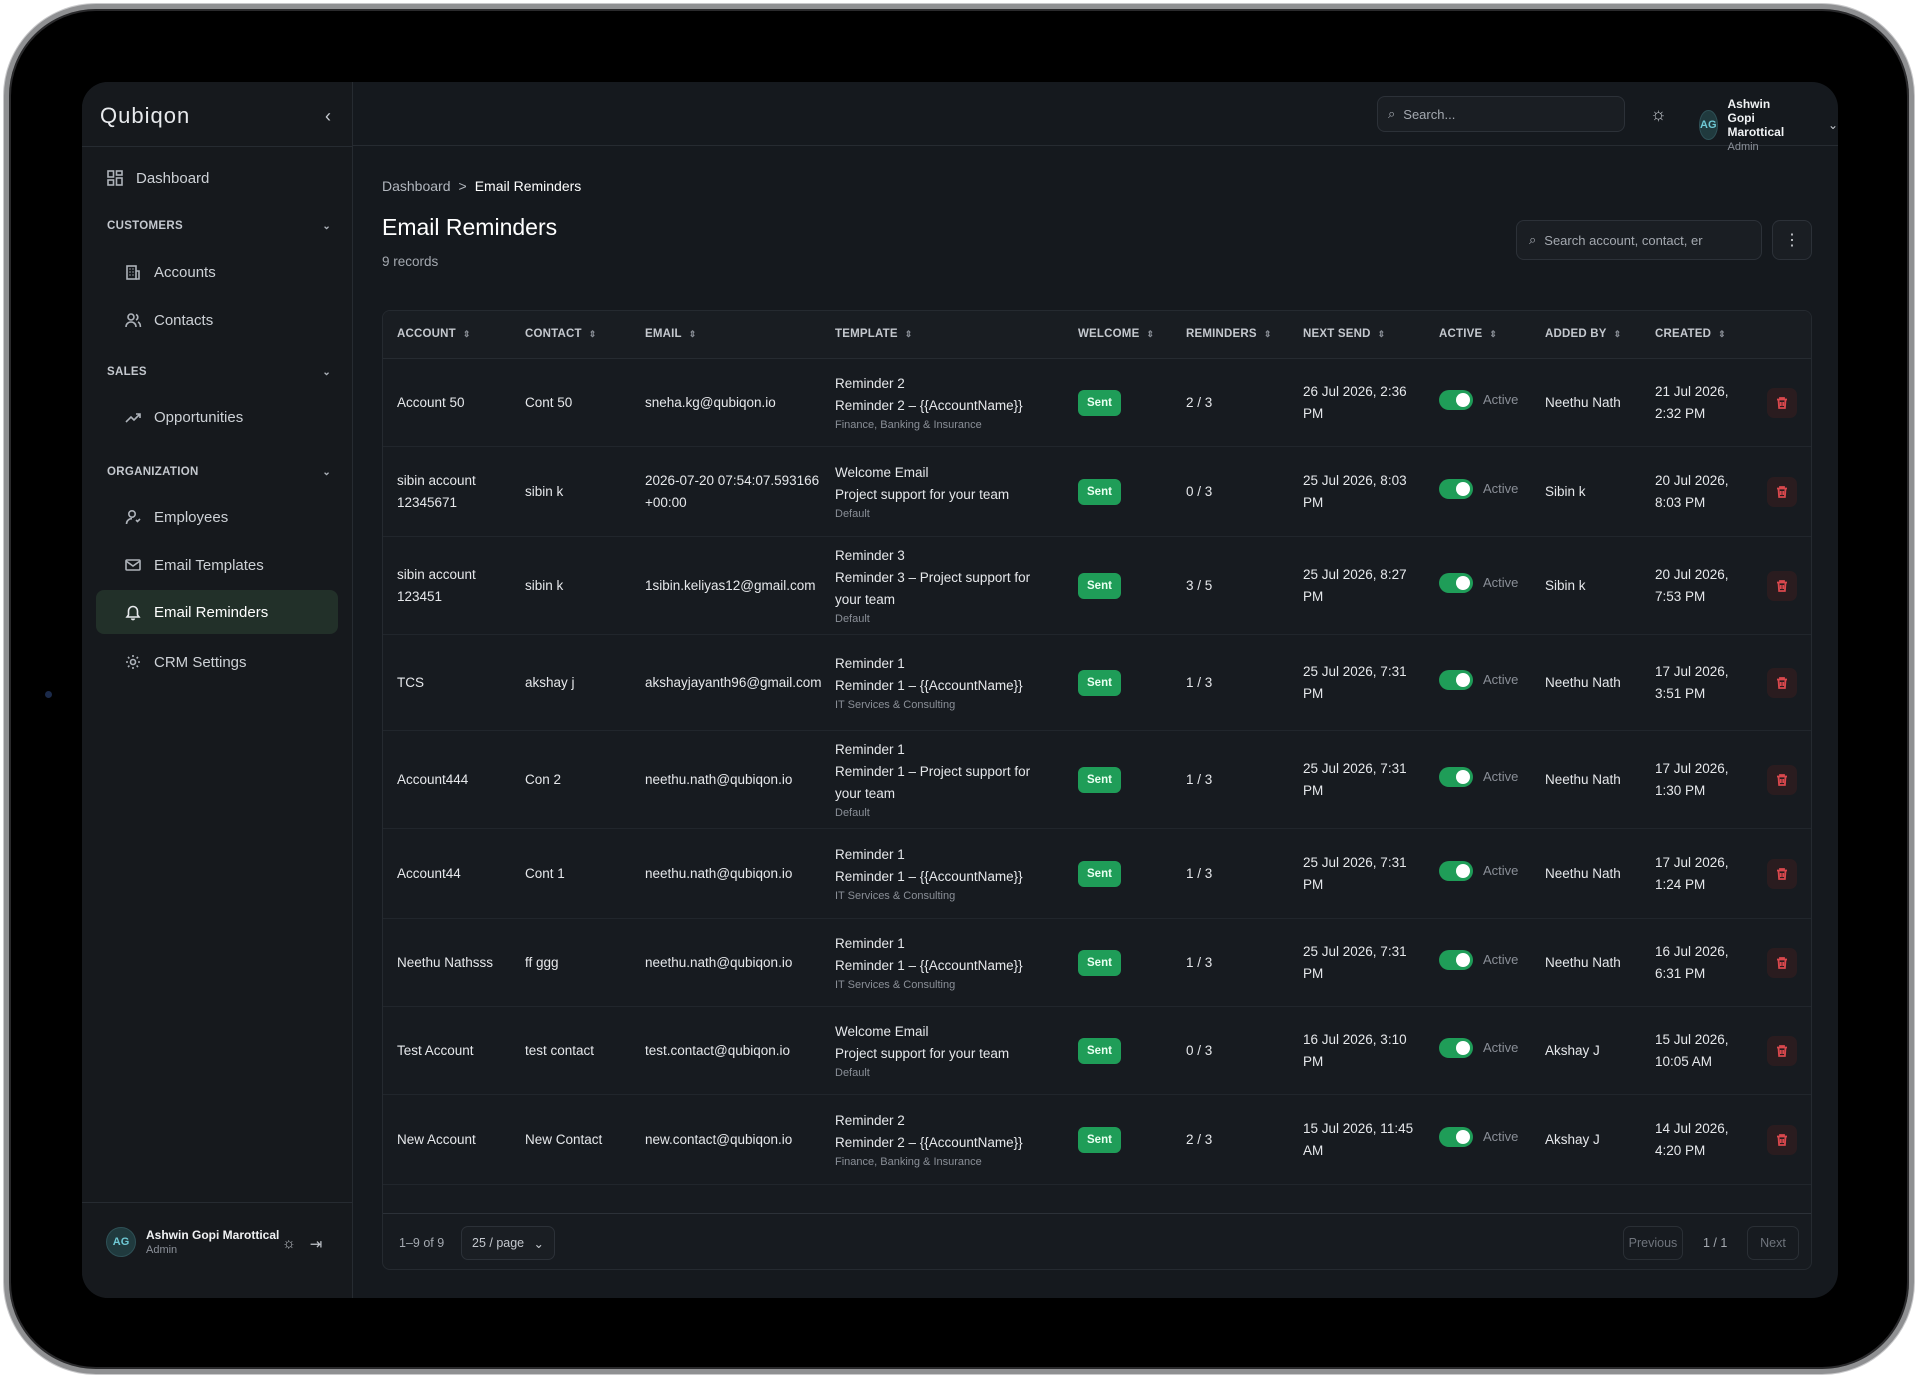  What do you see at coordinates (221, 320) in the screenshot?
I see `sidebar-item-contacts: Contacts` at bounding box center [221, 320].